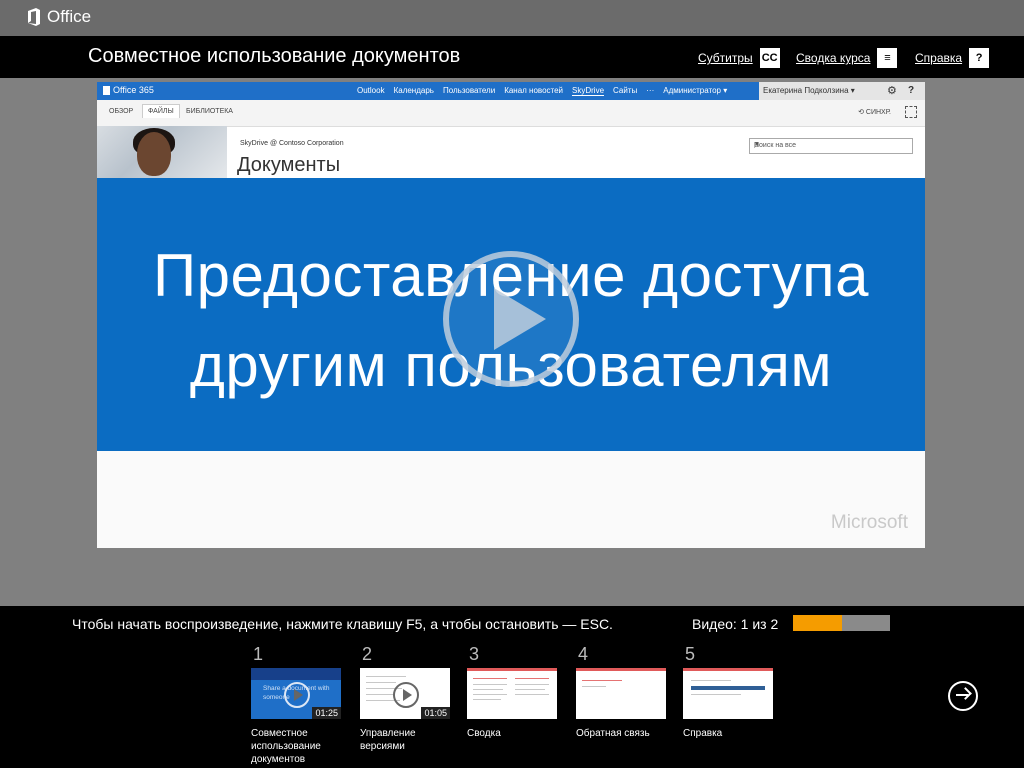  What do you see at coordinates (963, 696) in the screenshot?
I see `next-arrow-icon` at bounding box center [963, 696].